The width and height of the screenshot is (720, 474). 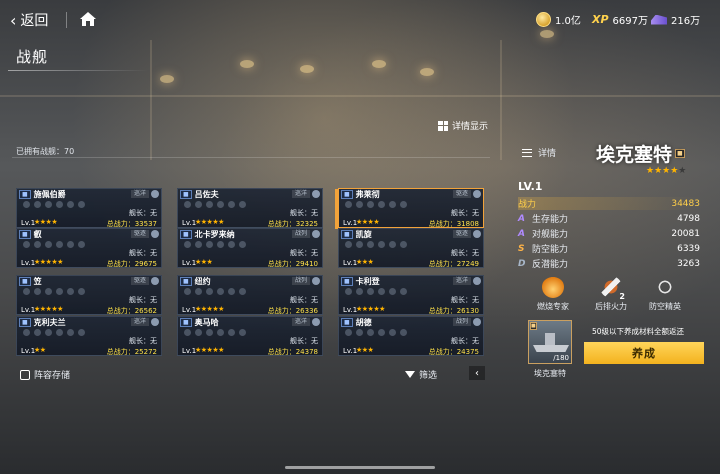 I want to click on ship-card: ■ 奥马哈 巡洋 舰长：无 Lv.1 ★★★★★ 总战力：24378, so click(x=250, y=336).